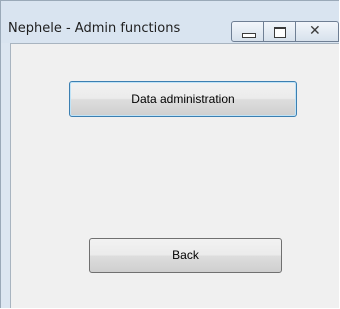 This screenshot has height=309, width=340. I want to click on data-administration-button: Data administration, so click(183, 99).